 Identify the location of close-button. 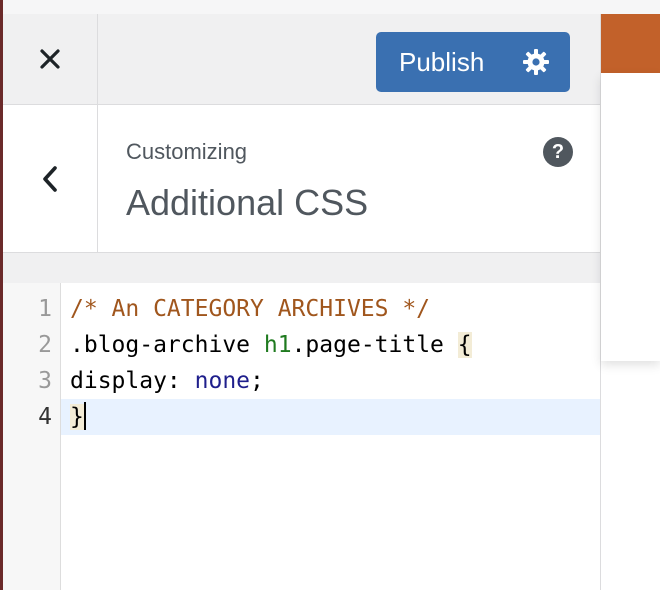
(50, 59).